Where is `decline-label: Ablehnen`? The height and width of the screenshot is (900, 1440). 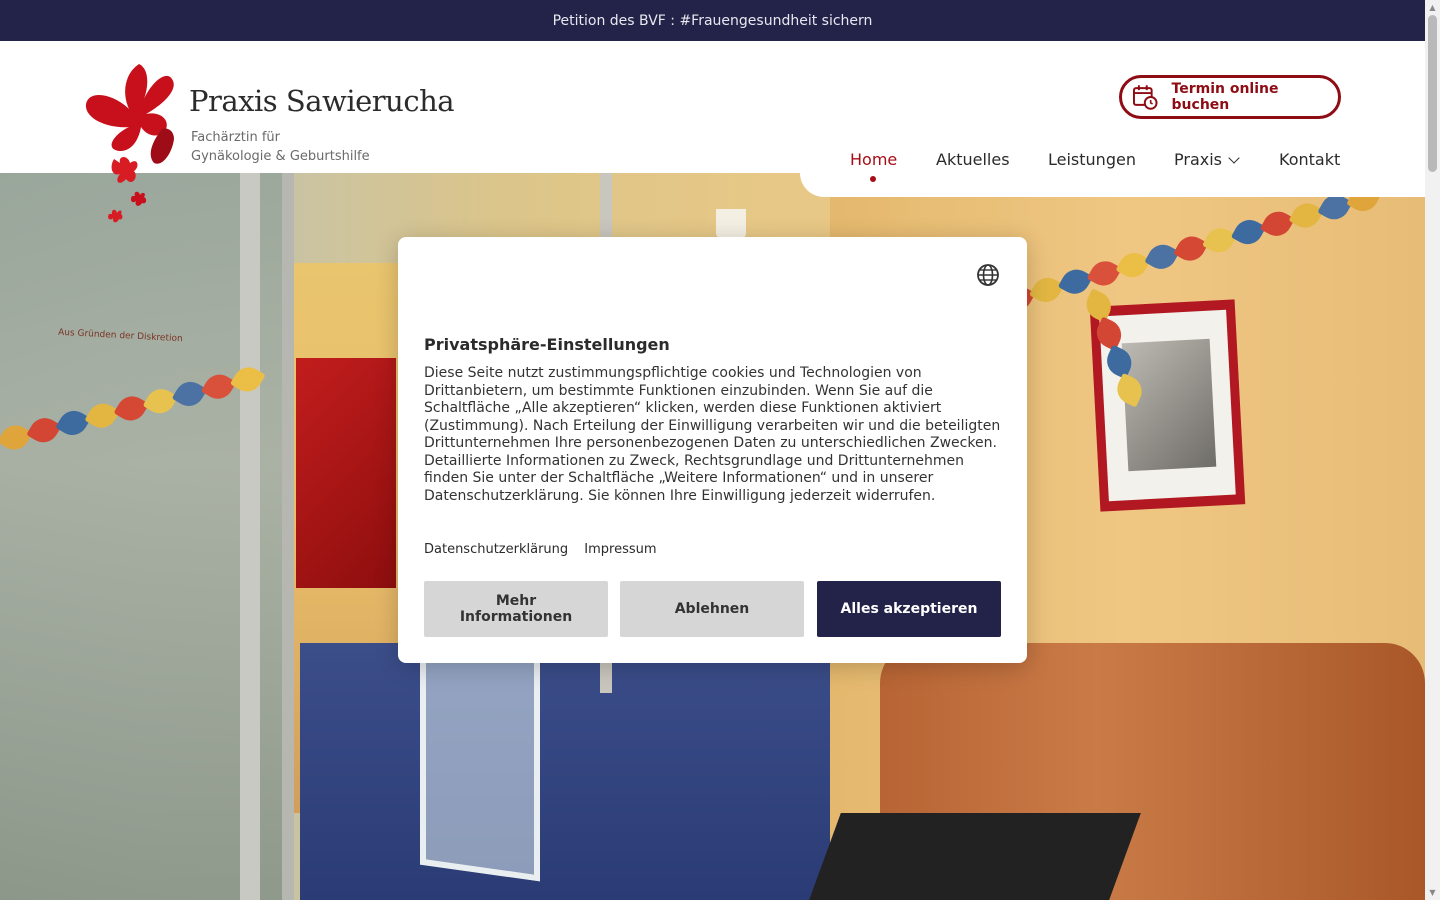
decline-label: Ablehnen is located at coordinates (712, 609).